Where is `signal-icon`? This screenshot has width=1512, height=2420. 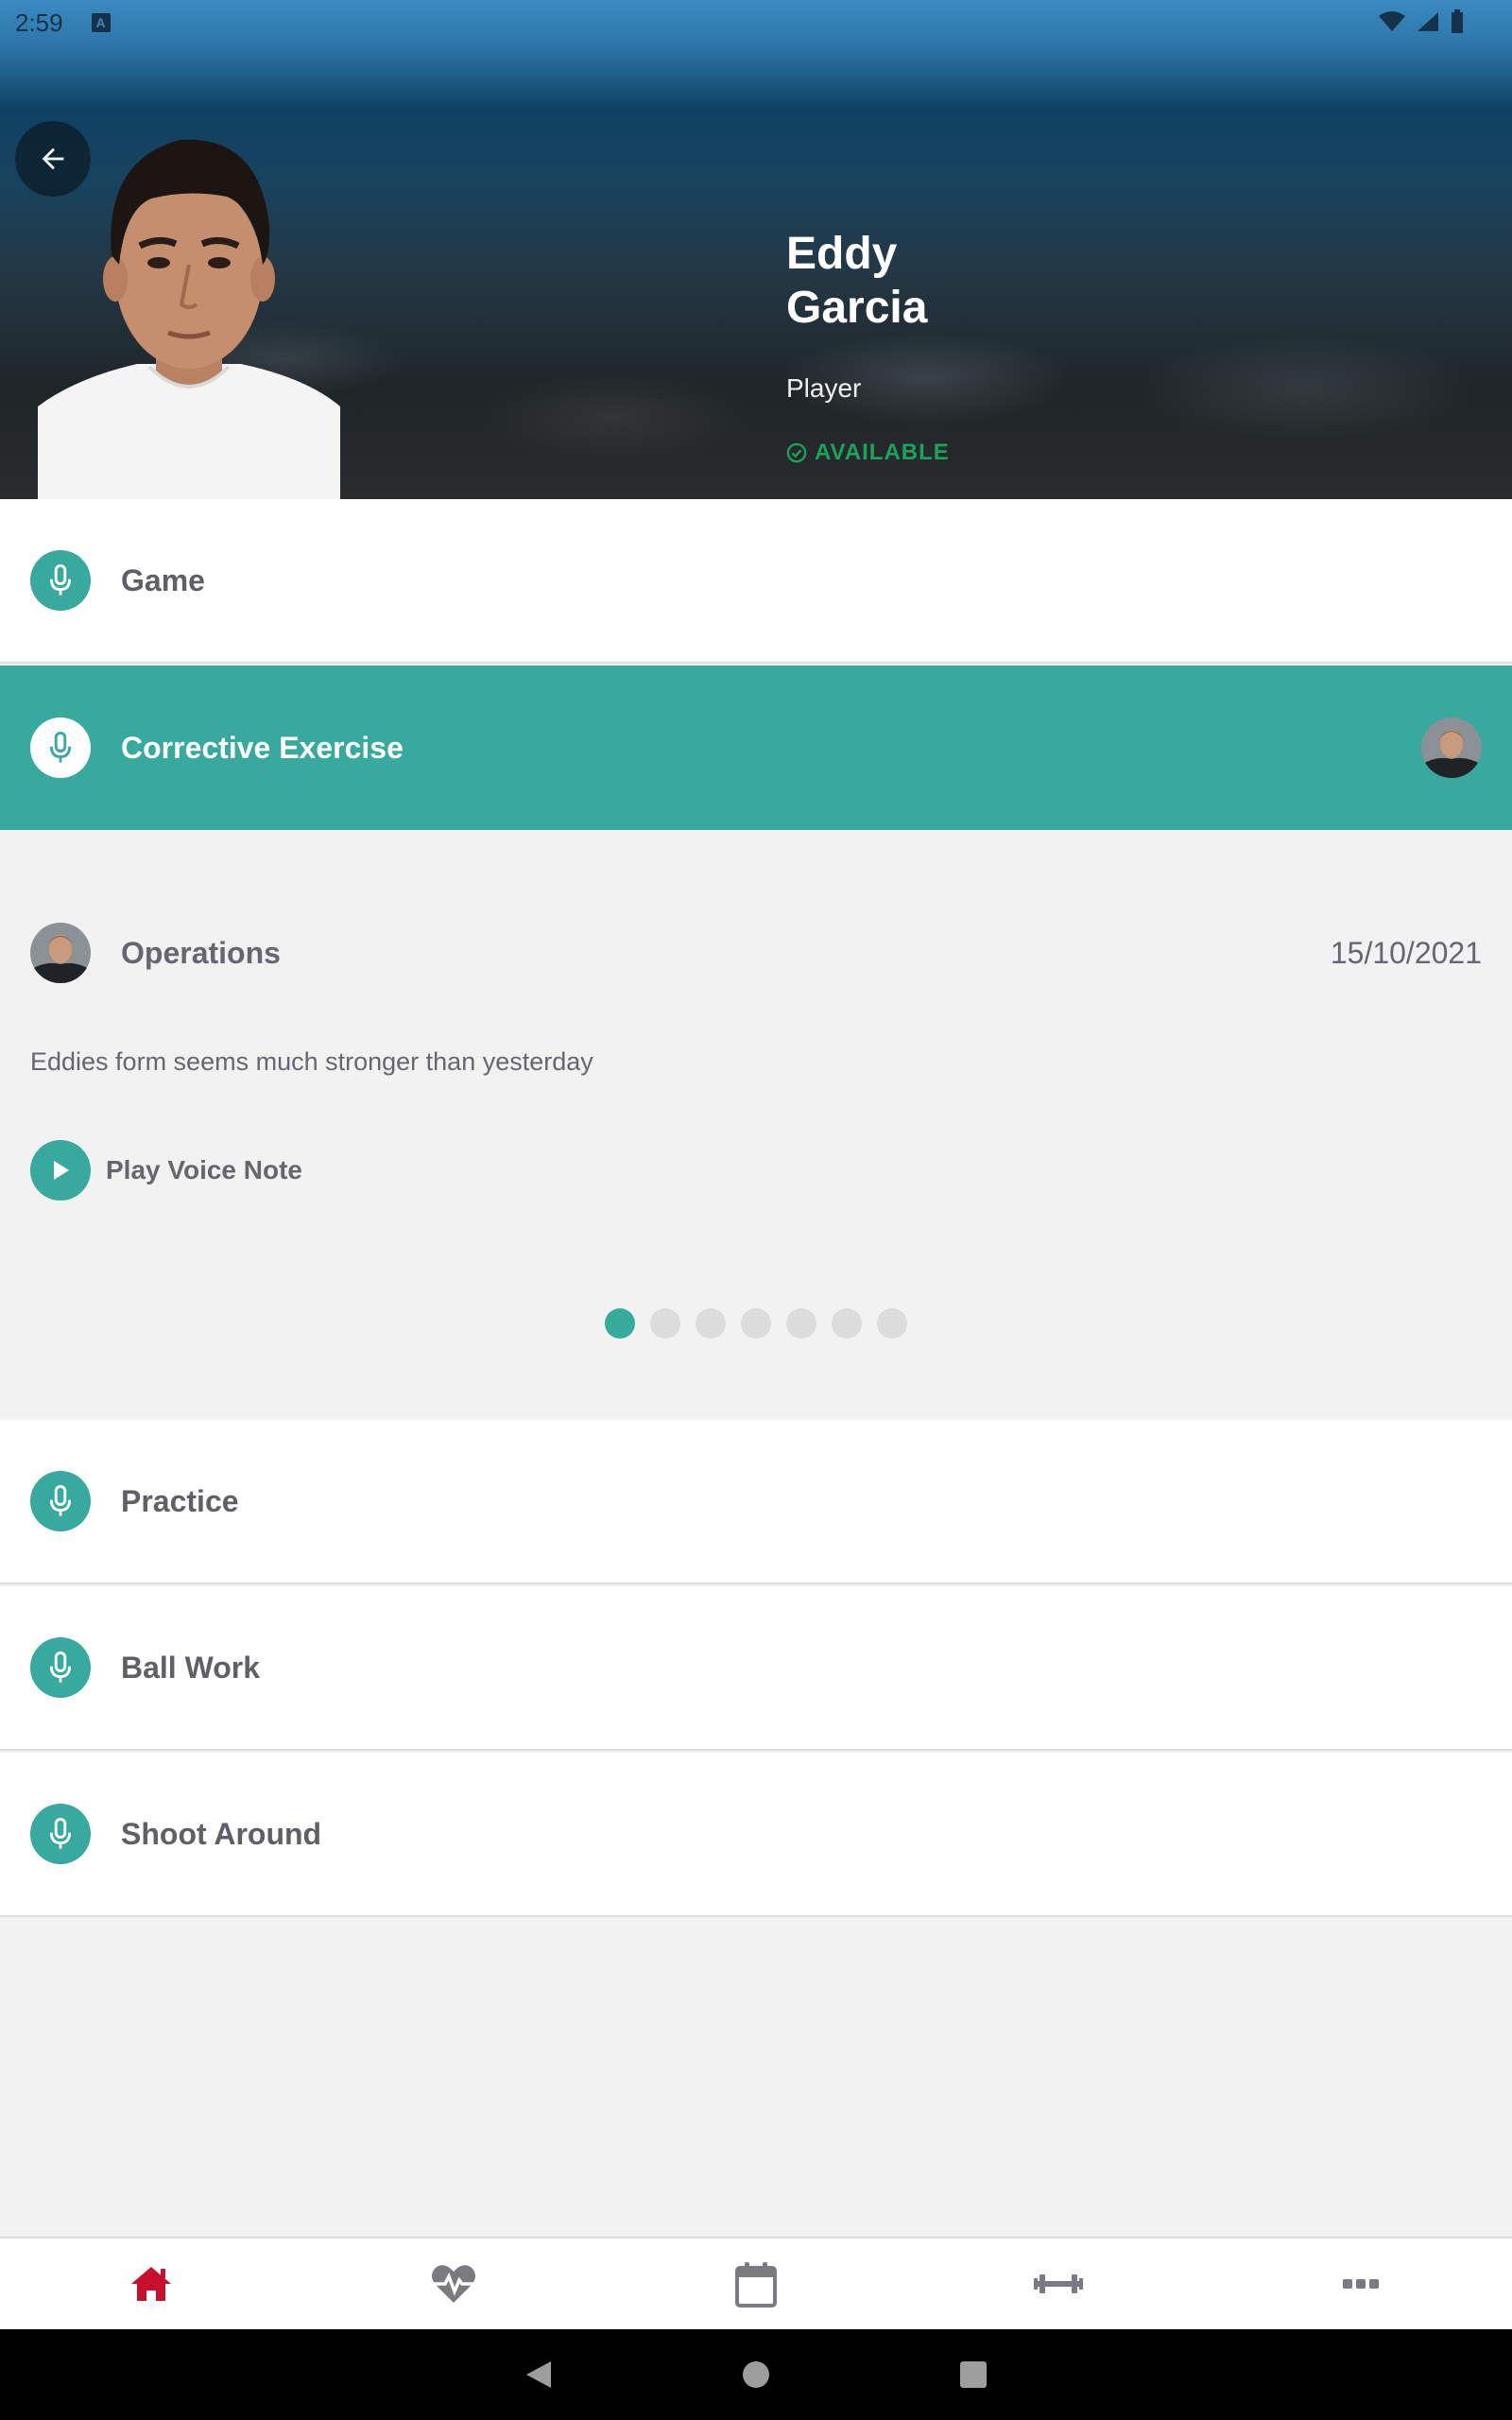 signal-icon is located at coordinates (1428, 22).